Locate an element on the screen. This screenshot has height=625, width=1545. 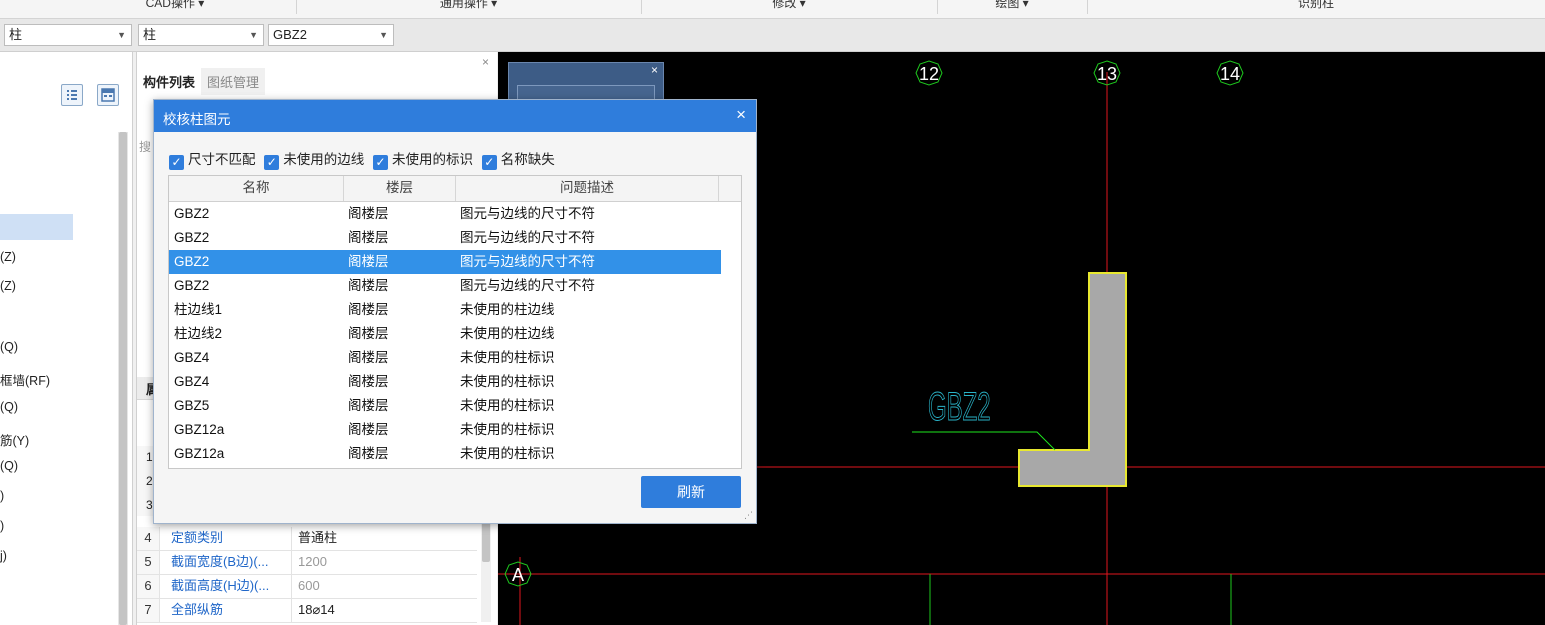
panel-close-icon: × is located at coordinates (485, 62).